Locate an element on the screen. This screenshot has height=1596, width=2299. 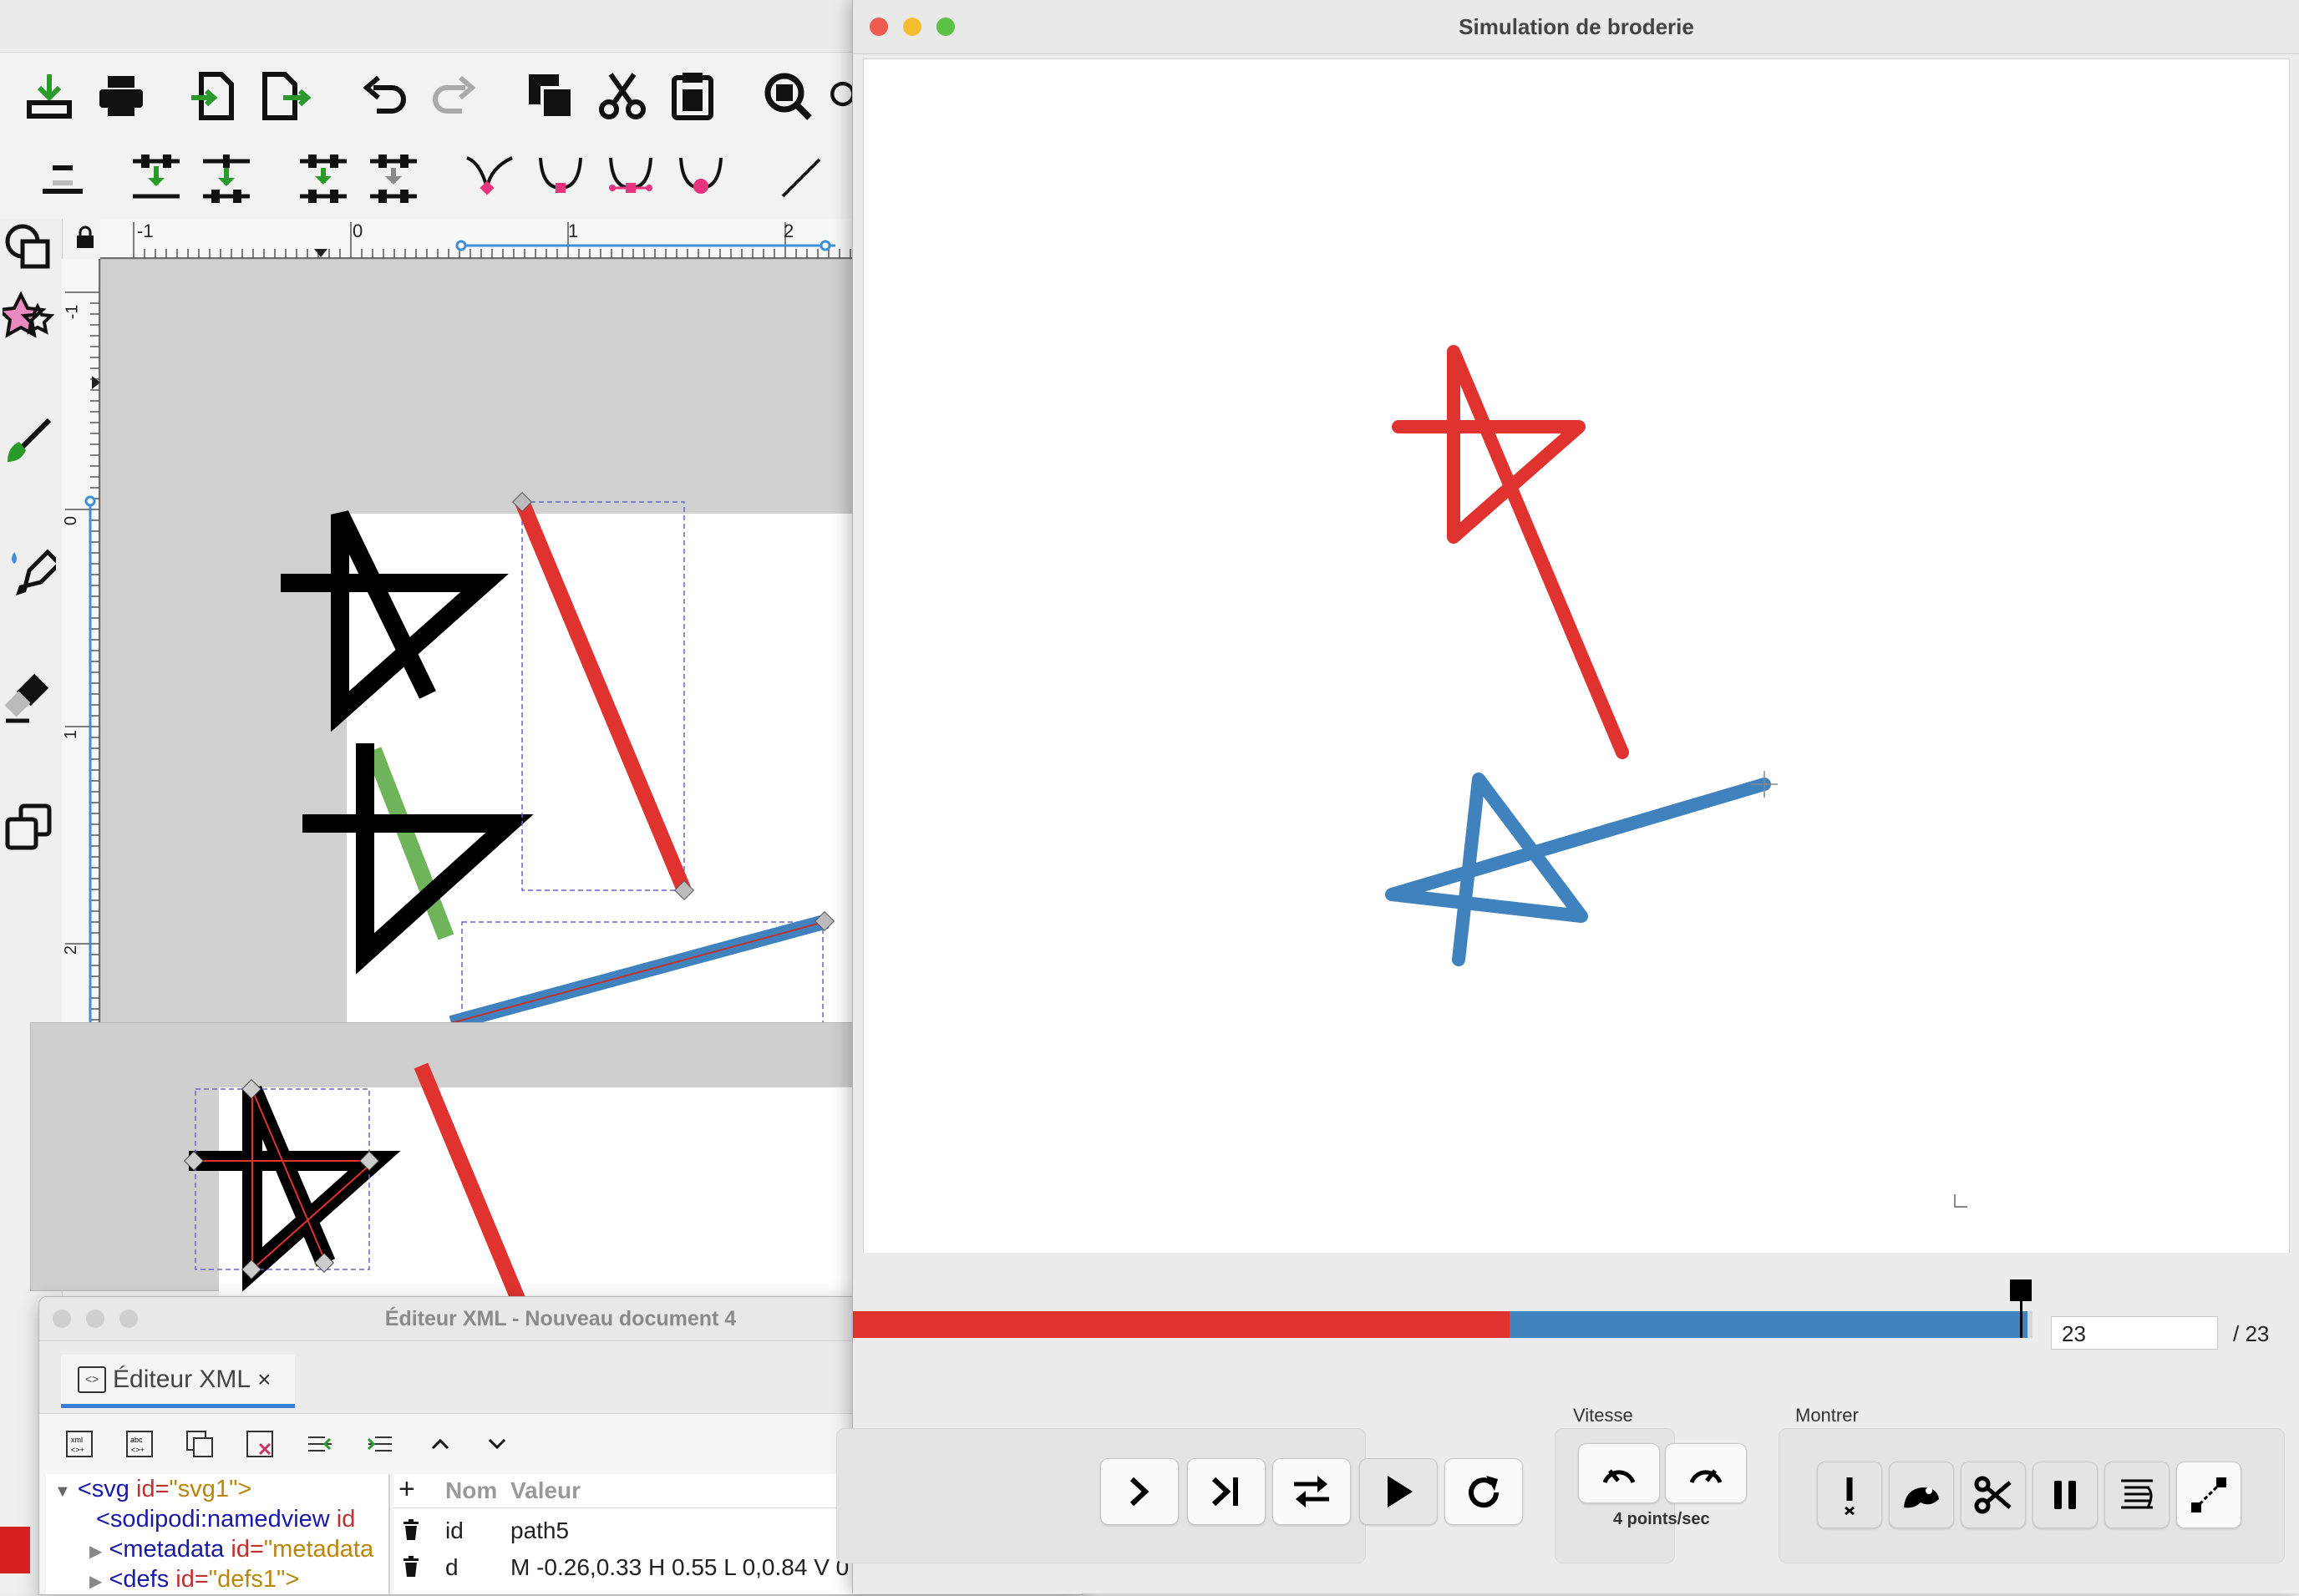
slider-handle is located at coordinates (2021, 1290).